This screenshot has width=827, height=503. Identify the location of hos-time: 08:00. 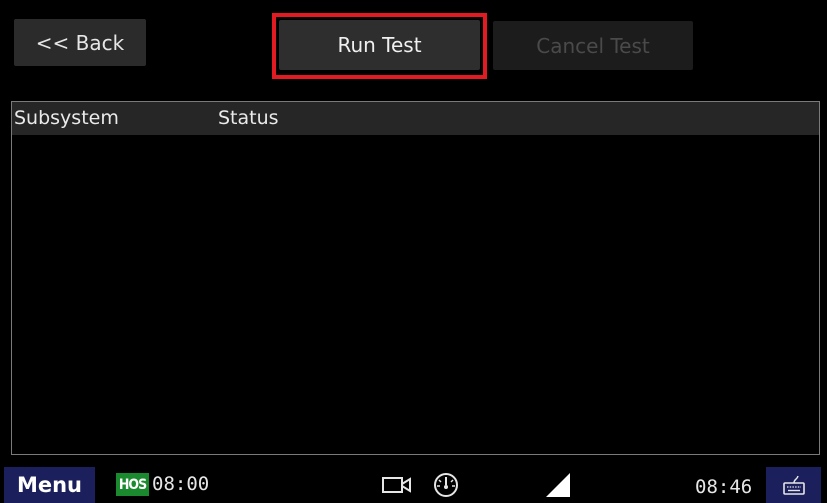
(181, 484).